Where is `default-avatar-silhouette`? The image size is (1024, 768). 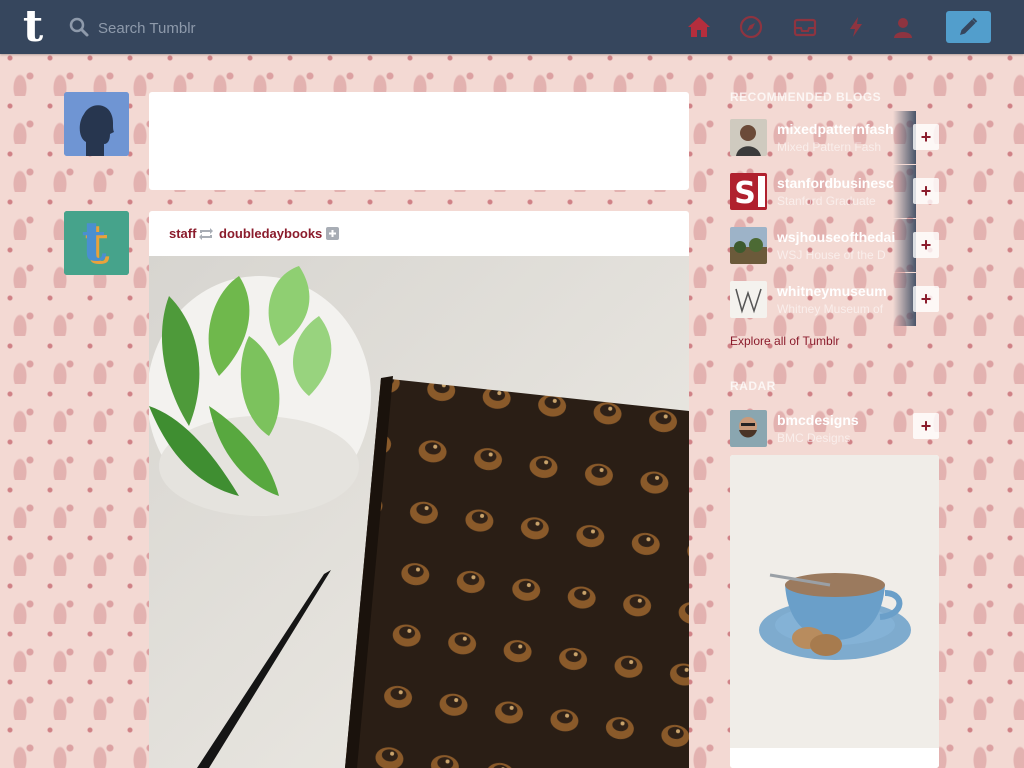 default-avatar-silhouette is located at coordinates (96, 124).